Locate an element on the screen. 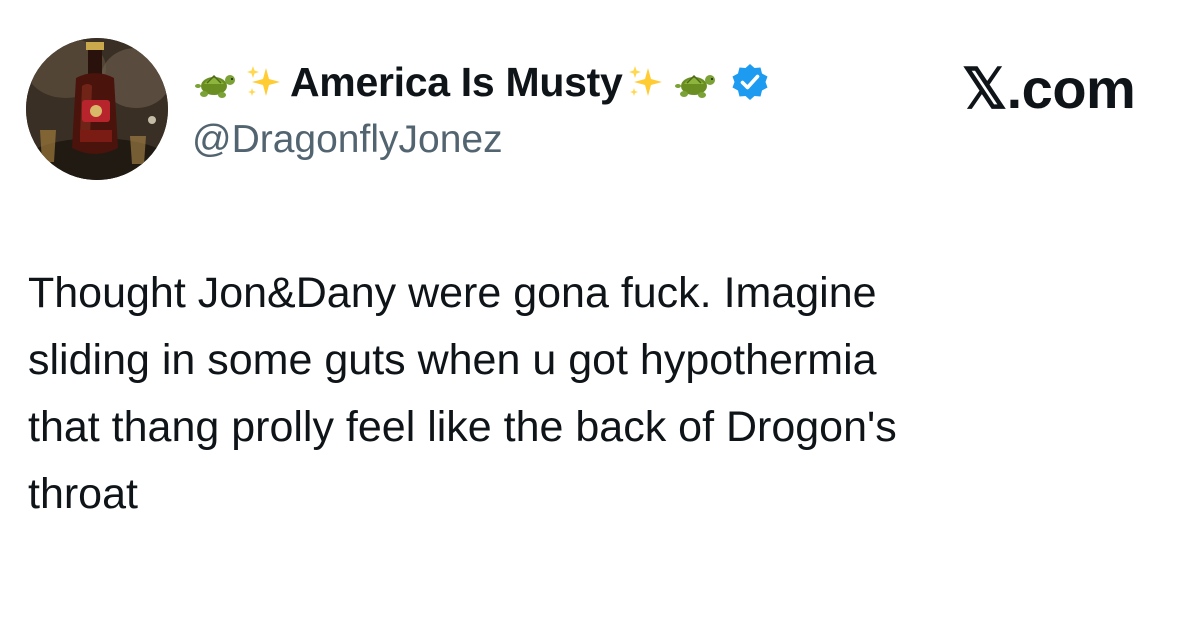 The image size is (1200, 619). tweet-header: America Is Musty @DragonflyJonez is located at coordinates (572, 112).